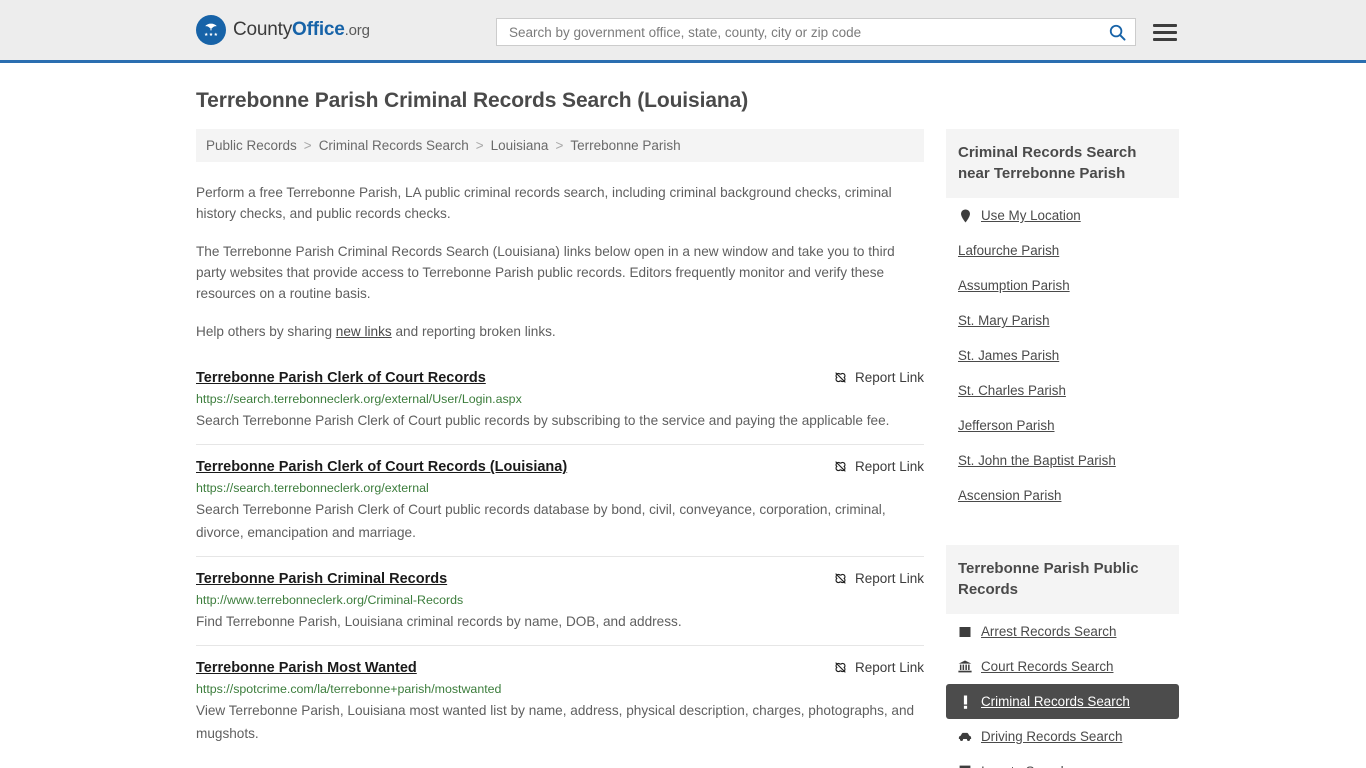 This screenshot has width=1366, height=768. I want to click on sidebar-link-arrest-records-search: Arrest Records Search, so click(1048, 631).